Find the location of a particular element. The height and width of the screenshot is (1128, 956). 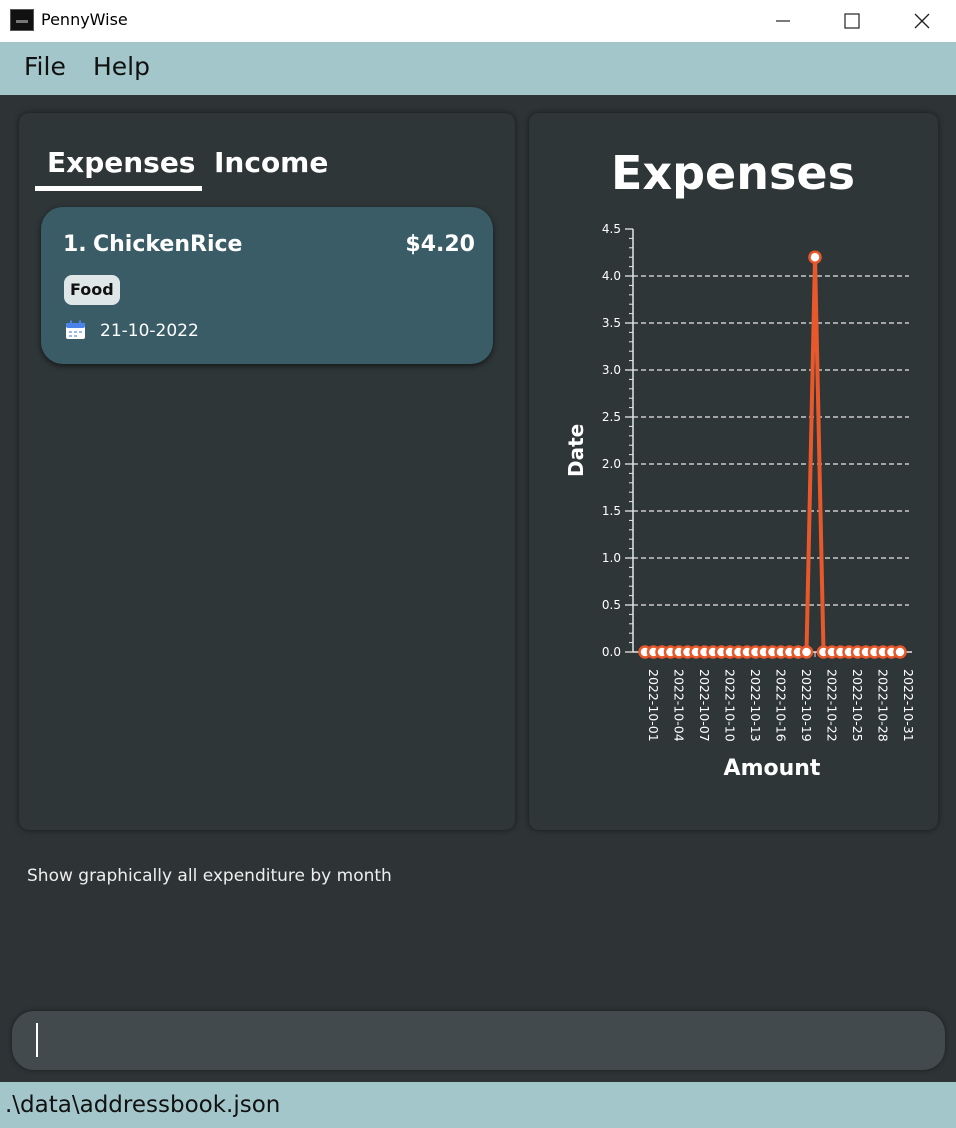

status-bar: .\data\addressbook.json is located at coordinates (478, 1105).